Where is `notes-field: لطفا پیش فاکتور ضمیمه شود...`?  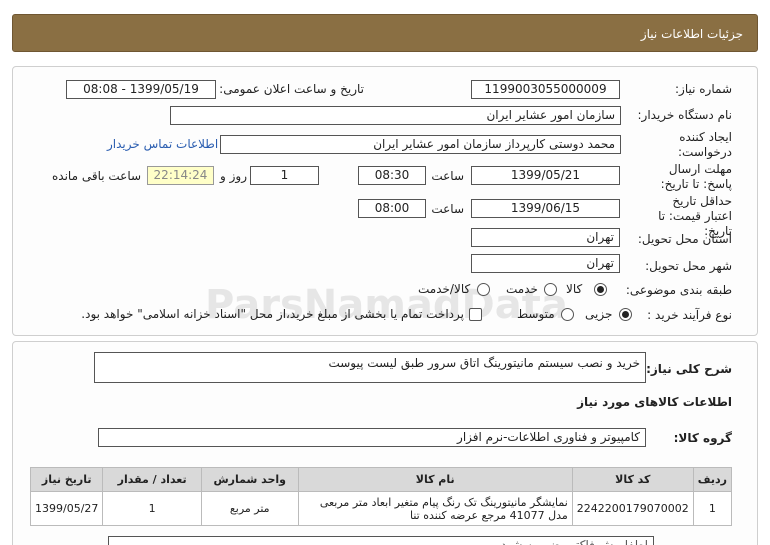 notes-field: لطفا پیش فاکتور ضمیمه شود... is located at coordinates (381, 540).